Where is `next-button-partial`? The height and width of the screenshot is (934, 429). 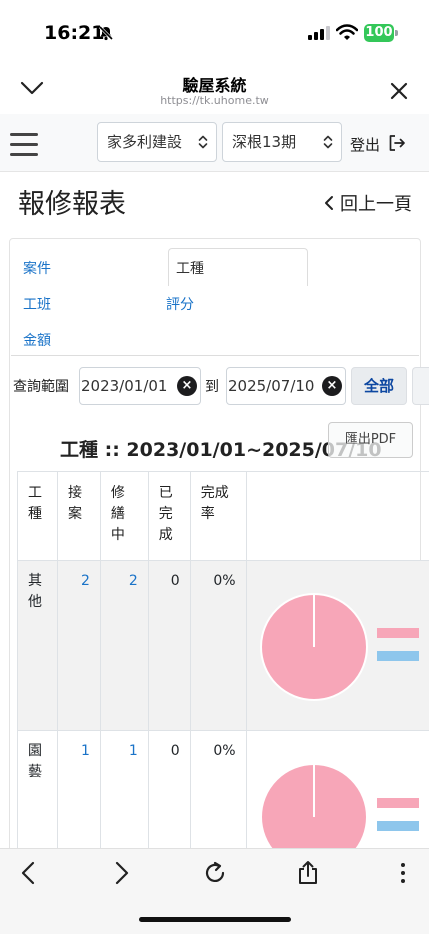 next-button-partial is located at coordinates (420, 386).